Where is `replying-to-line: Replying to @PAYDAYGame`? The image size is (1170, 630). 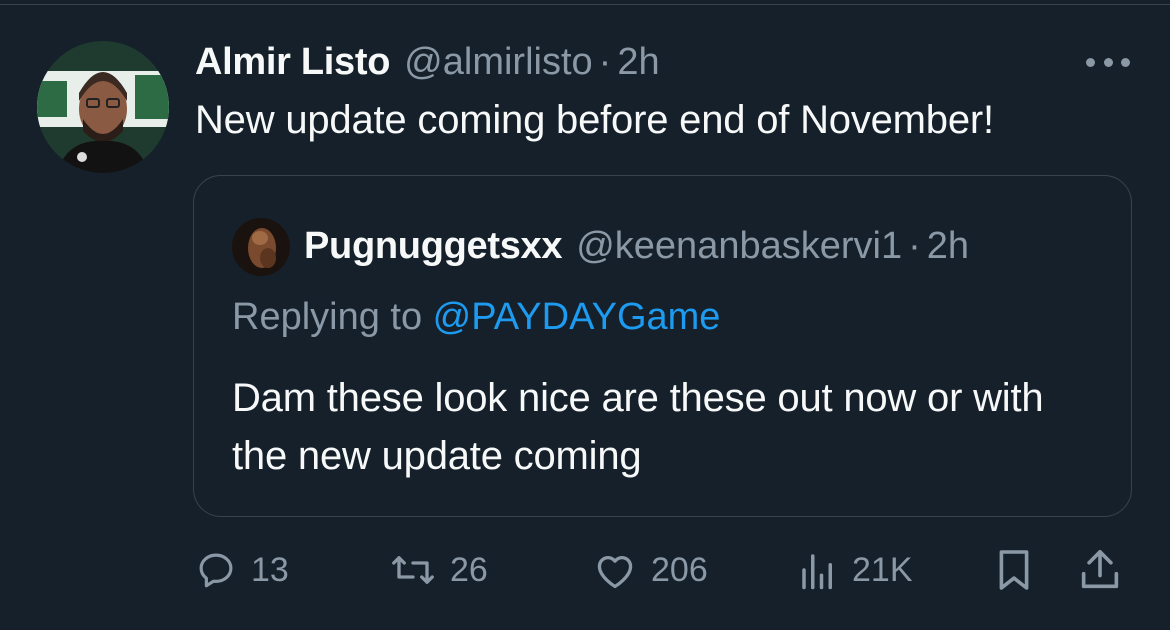 replying-to-line: Replying to @PAYDAYGame is located at coordinates (476, 317).